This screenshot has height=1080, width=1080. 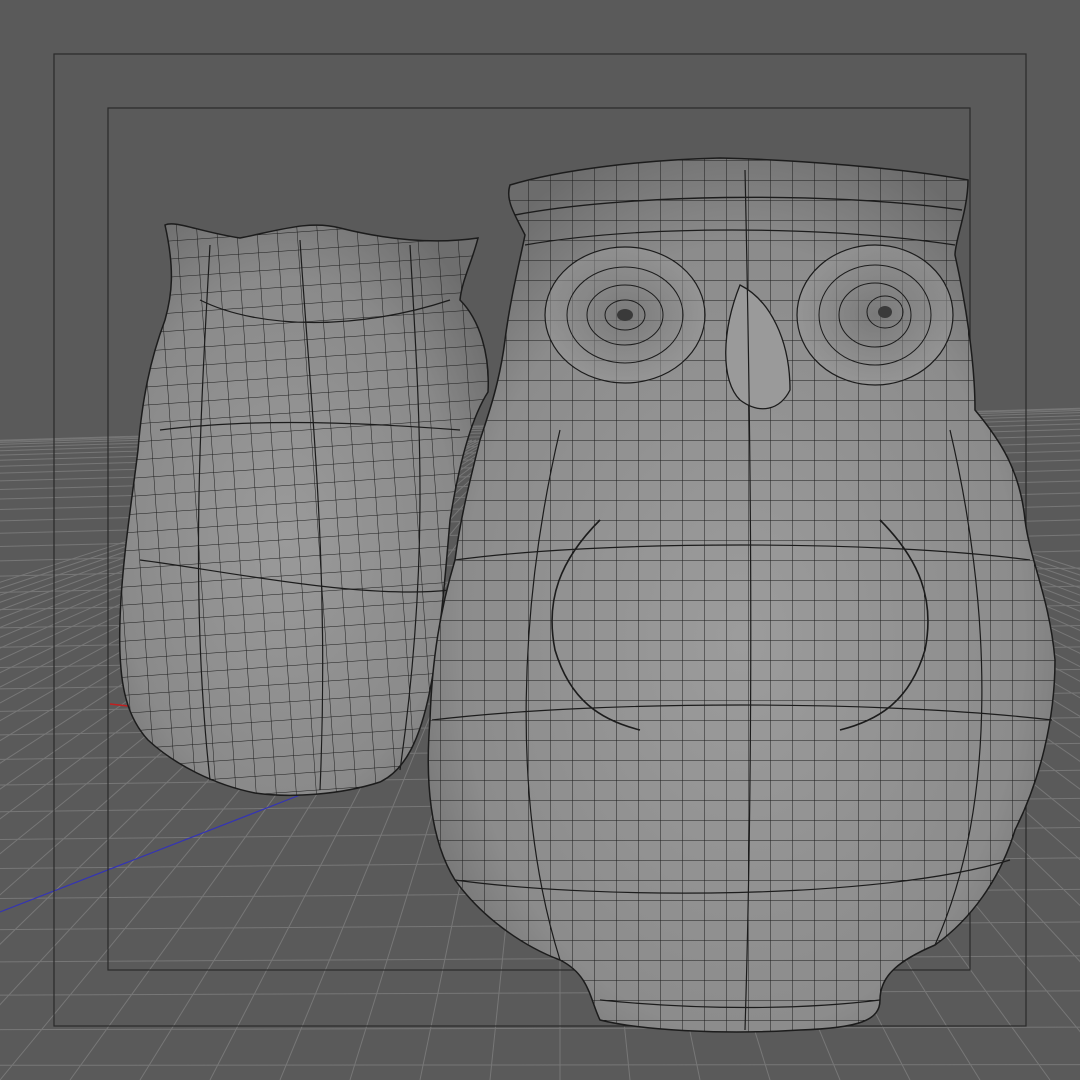 I want to click on right-eye, so click(x=875, y=315).